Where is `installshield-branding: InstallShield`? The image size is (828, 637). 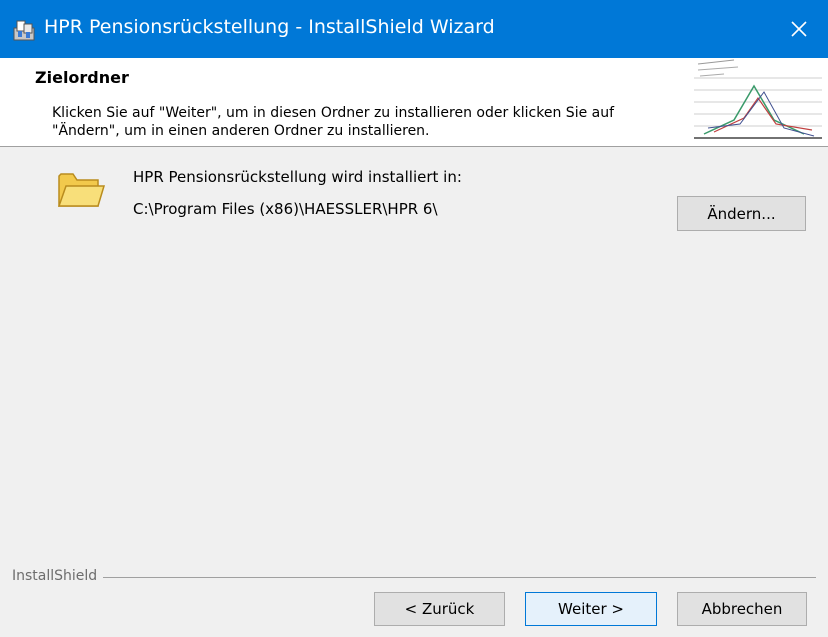
installshield-branding: InstallShield is located at coordinates (414, 578).